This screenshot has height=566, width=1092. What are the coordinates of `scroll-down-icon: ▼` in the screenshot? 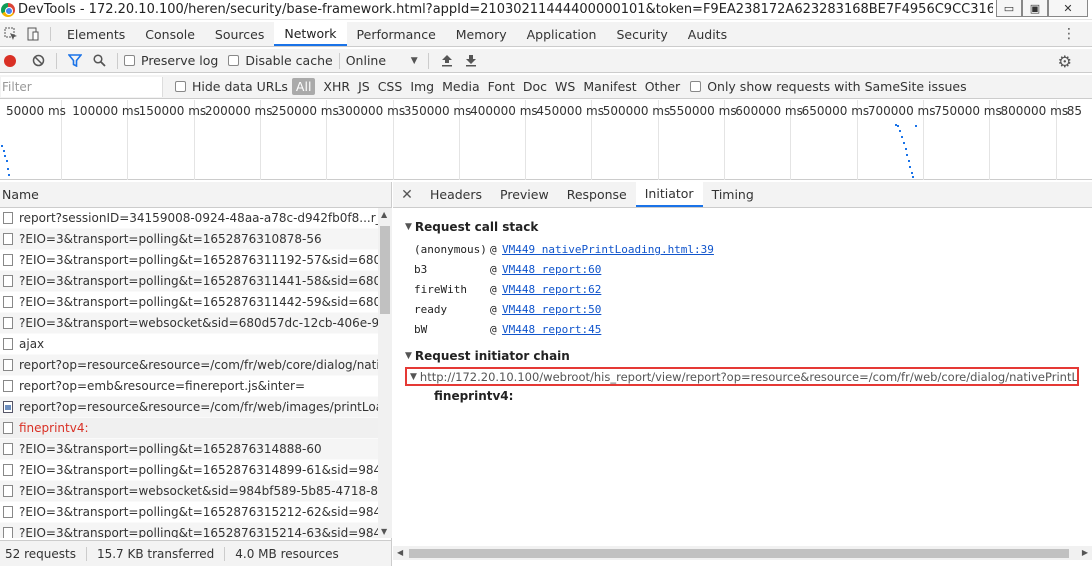 It's located at (384, 531).